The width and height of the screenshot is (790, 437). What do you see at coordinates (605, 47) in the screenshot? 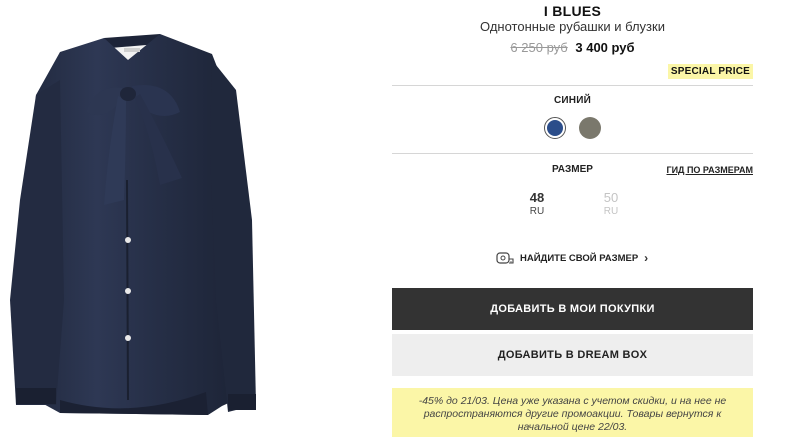
I see `current-price: 3 400 руб` at bounding box center [605, 47].